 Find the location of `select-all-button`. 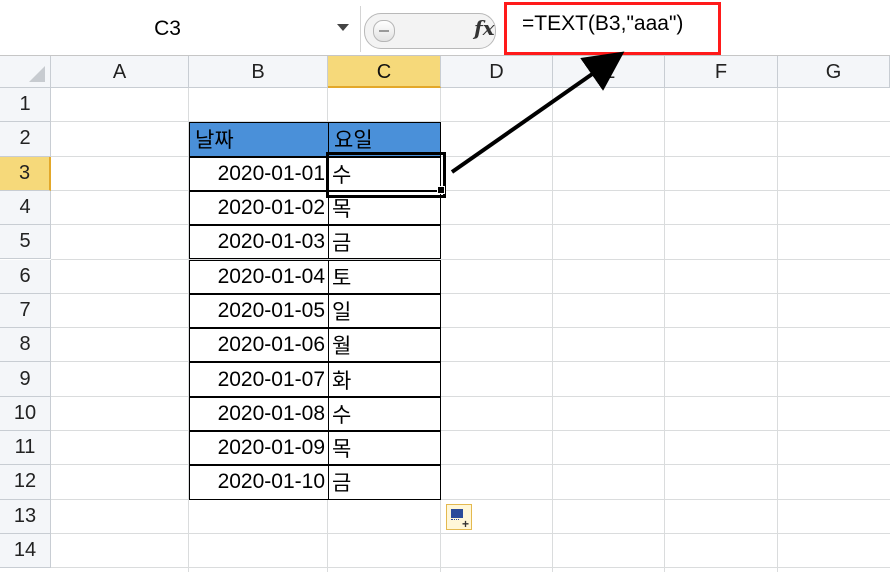

select-all-button is located at coordinates (25, 72).